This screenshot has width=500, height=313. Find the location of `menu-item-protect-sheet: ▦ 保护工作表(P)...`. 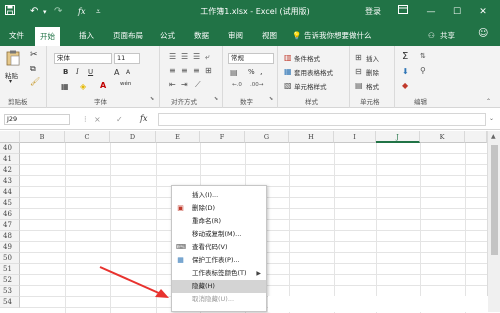

menu-item-protect-sheet: ▦ 保护工作表(P)... is located at coordinates (219, 260).